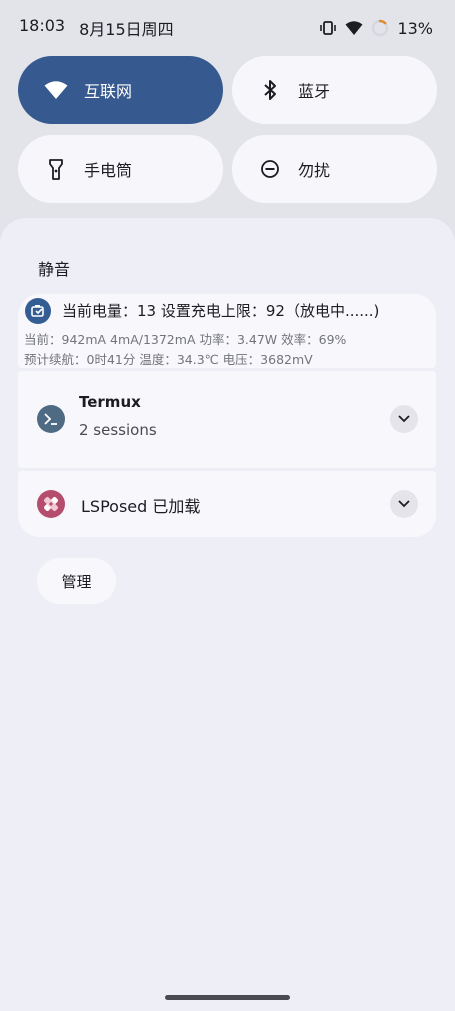 The image size is (455, 1011). I want to click on terminal-icon, so click(51, 419).